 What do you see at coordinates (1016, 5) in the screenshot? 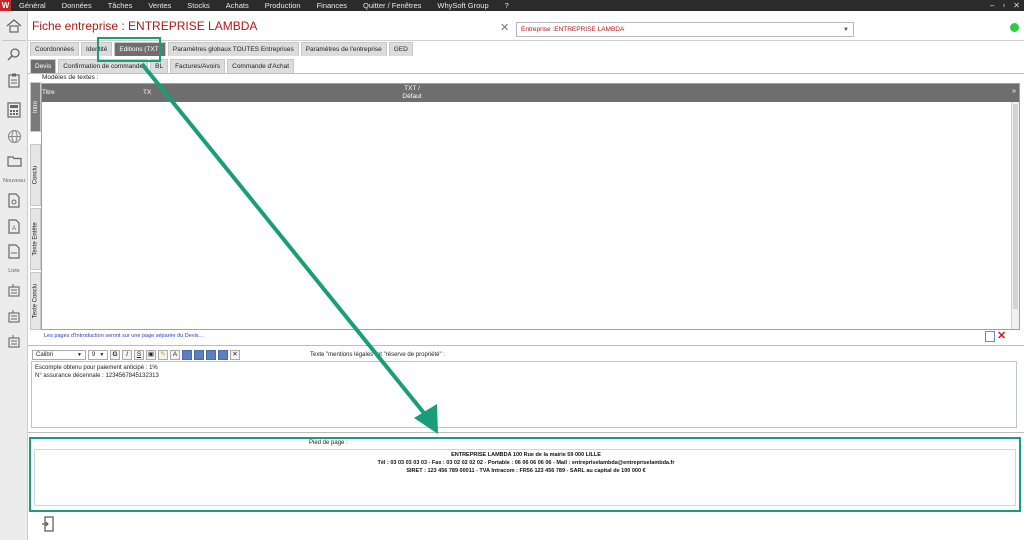
I see `close-window-button: ✕` at bounding box center [1016, 5].